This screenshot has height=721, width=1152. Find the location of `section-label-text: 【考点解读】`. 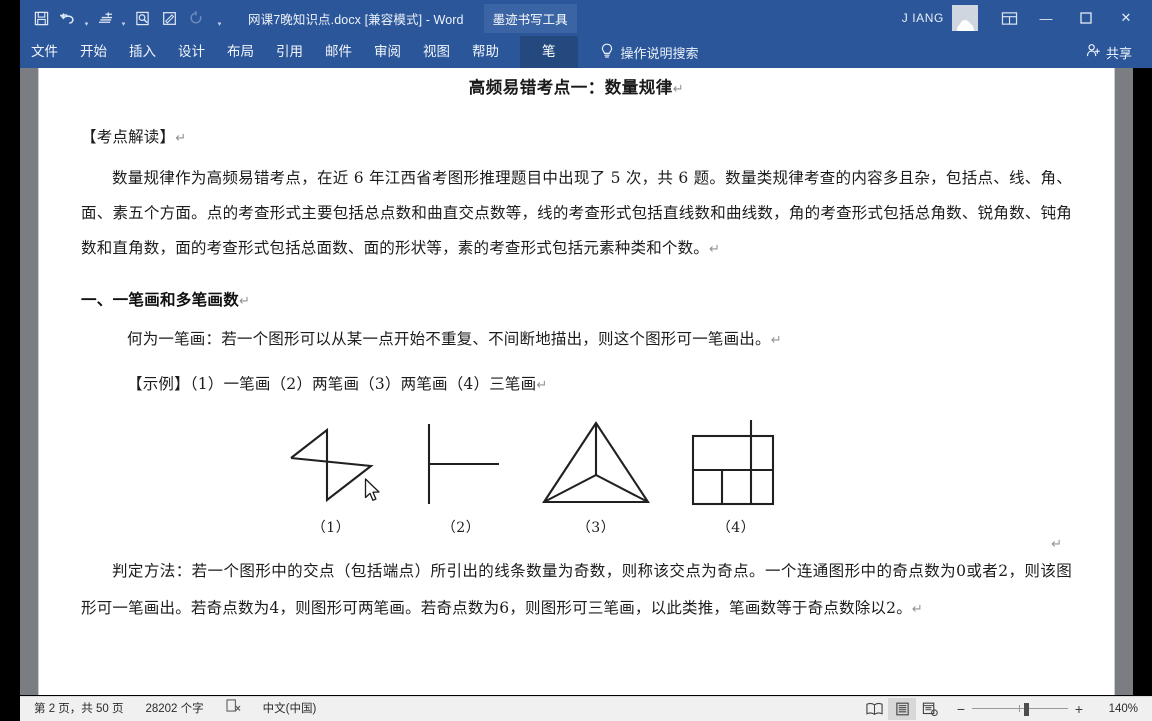

section-label-text: 【考点解读】 is located at coordinates (128, 137).